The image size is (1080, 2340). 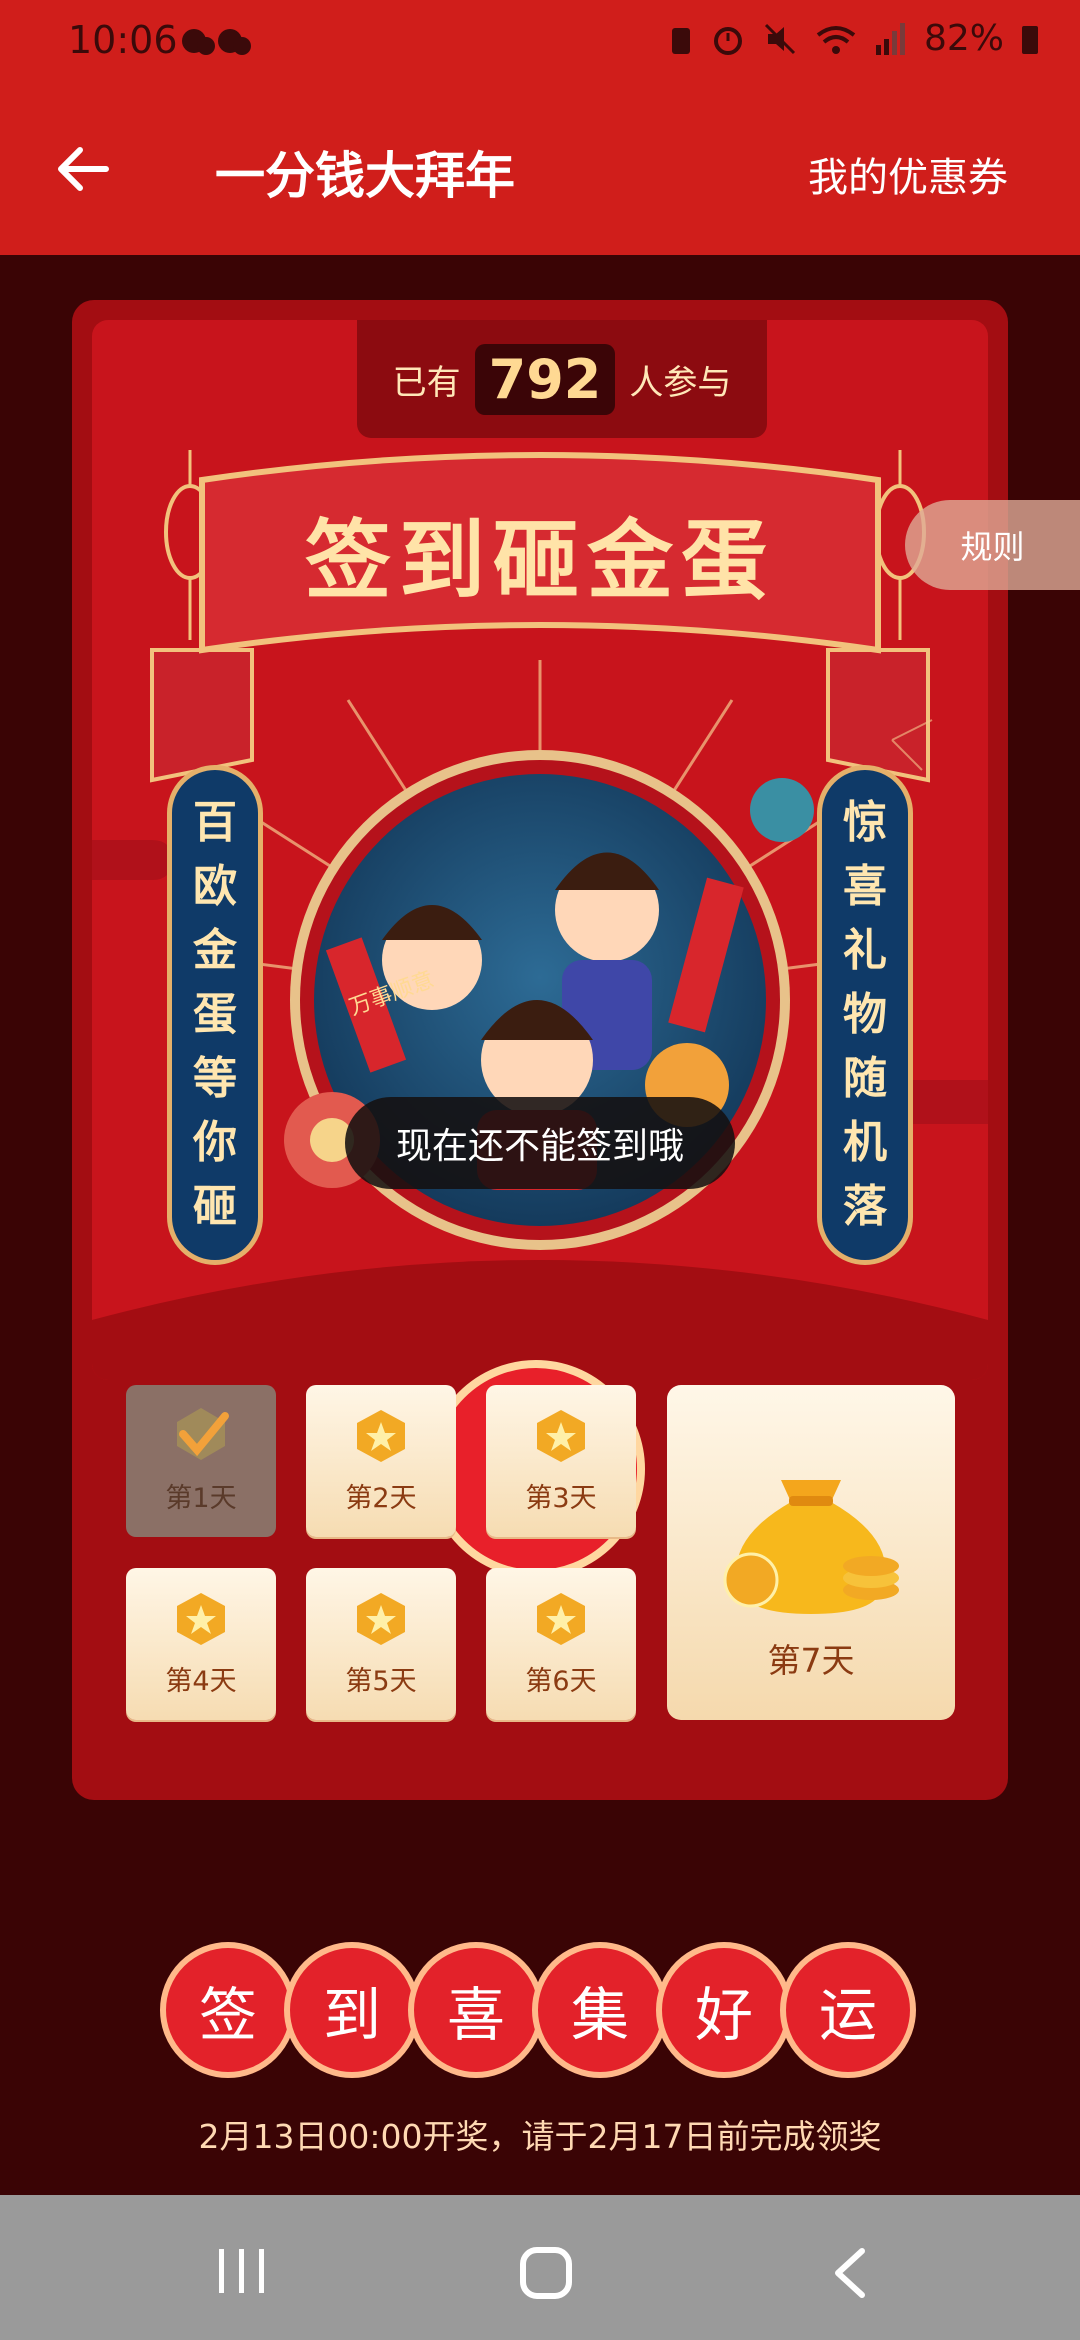 I want to click on battery-saver-icon, so click(x=680, y=40).